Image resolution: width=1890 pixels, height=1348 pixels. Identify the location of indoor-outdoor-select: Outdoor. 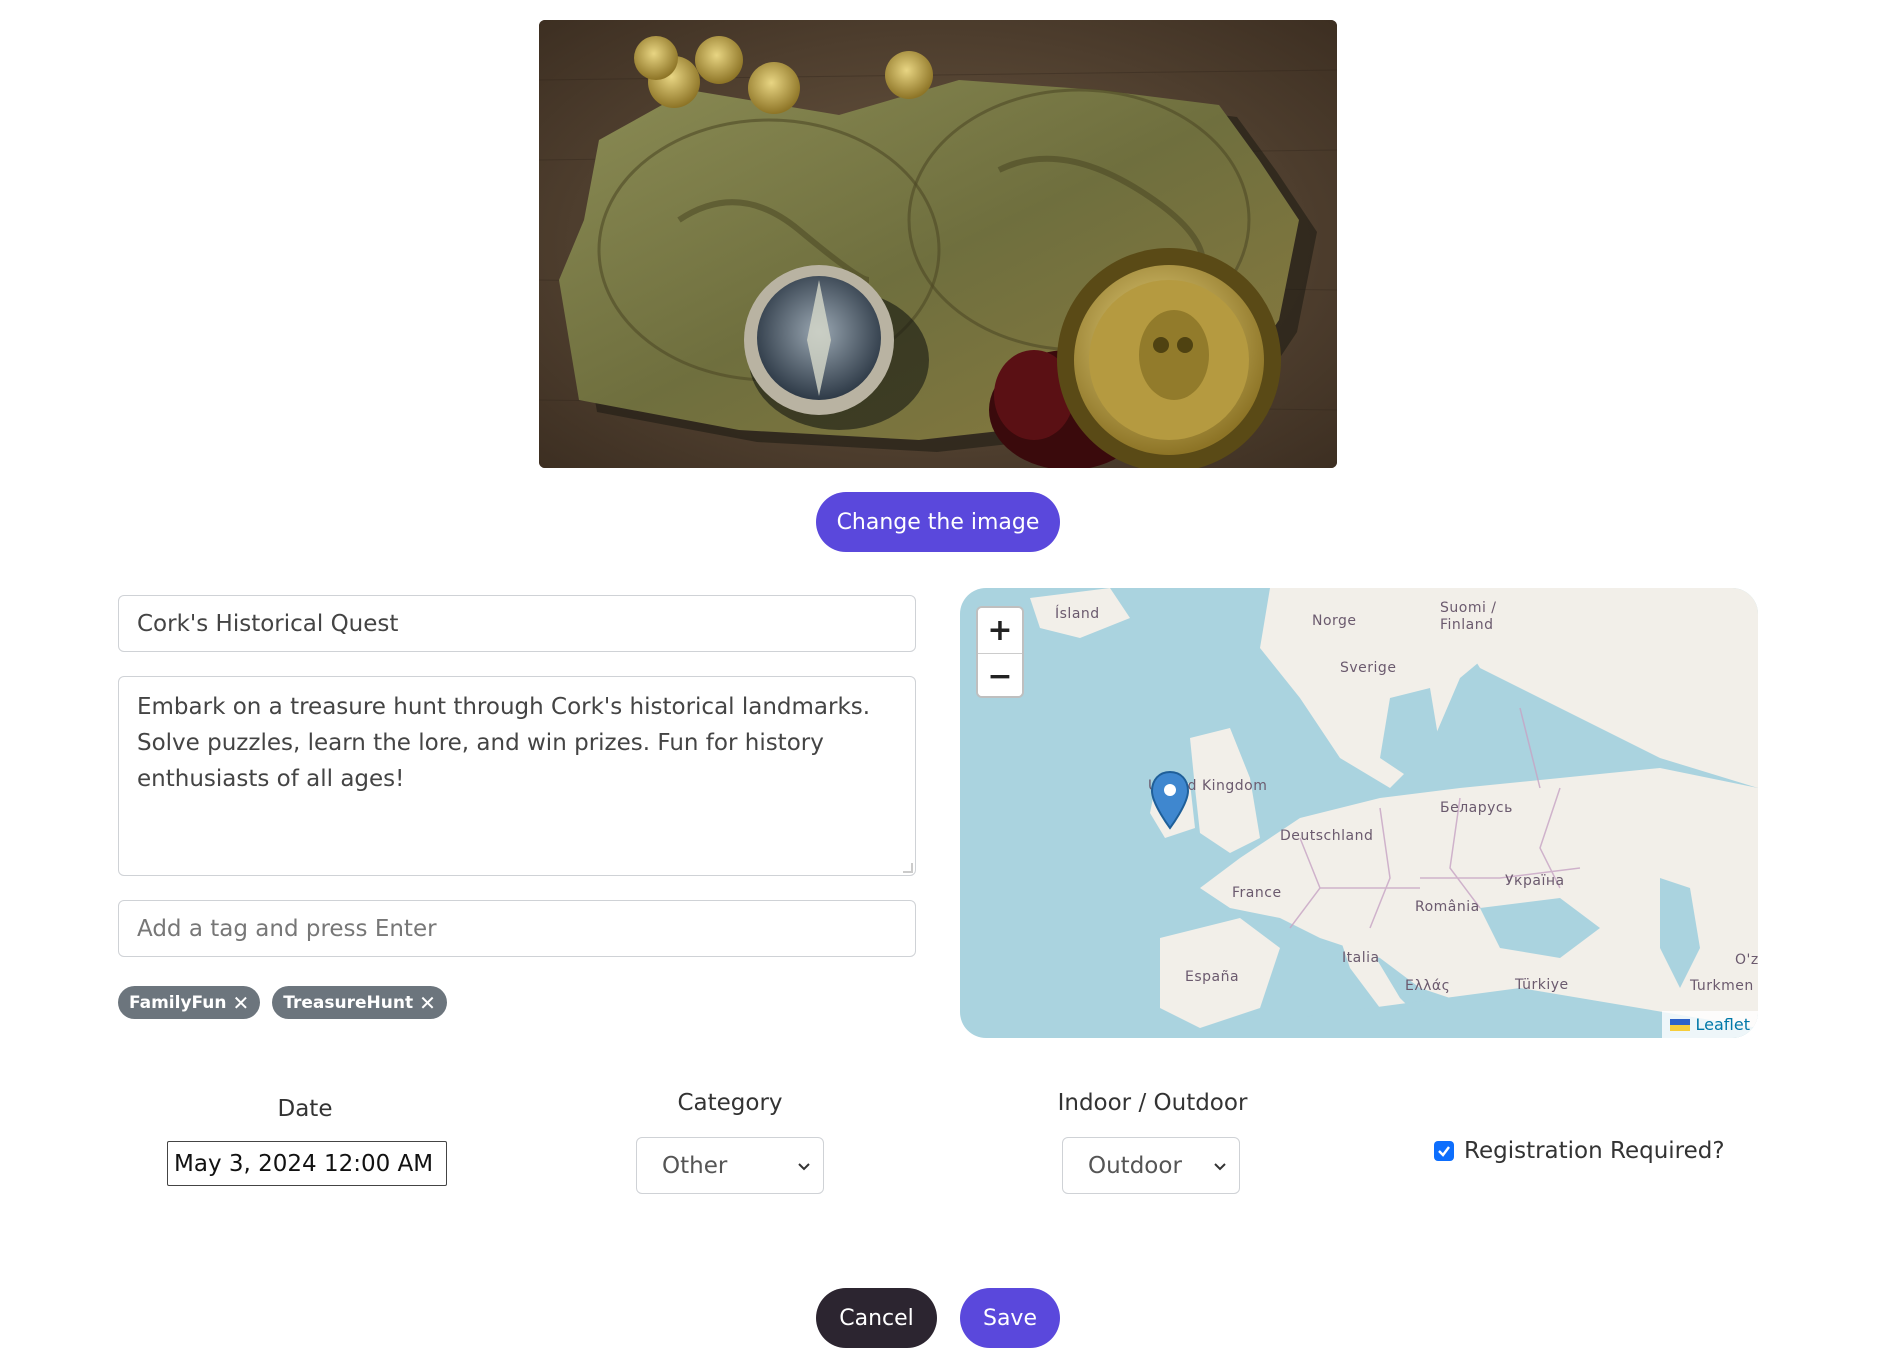
(1151, 1165).